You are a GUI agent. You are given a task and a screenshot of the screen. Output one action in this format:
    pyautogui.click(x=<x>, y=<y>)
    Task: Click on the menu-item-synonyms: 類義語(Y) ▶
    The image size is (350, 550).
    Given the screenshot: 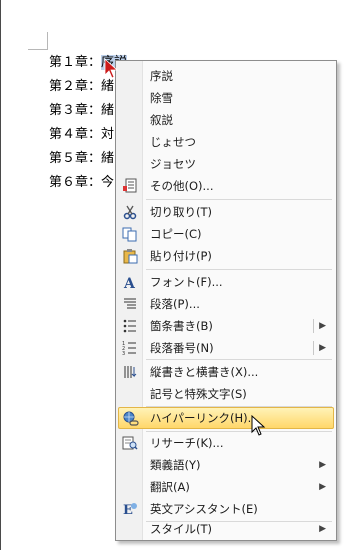 What is the action you would take?
    pyautogui.click(x=226, y=465)
    